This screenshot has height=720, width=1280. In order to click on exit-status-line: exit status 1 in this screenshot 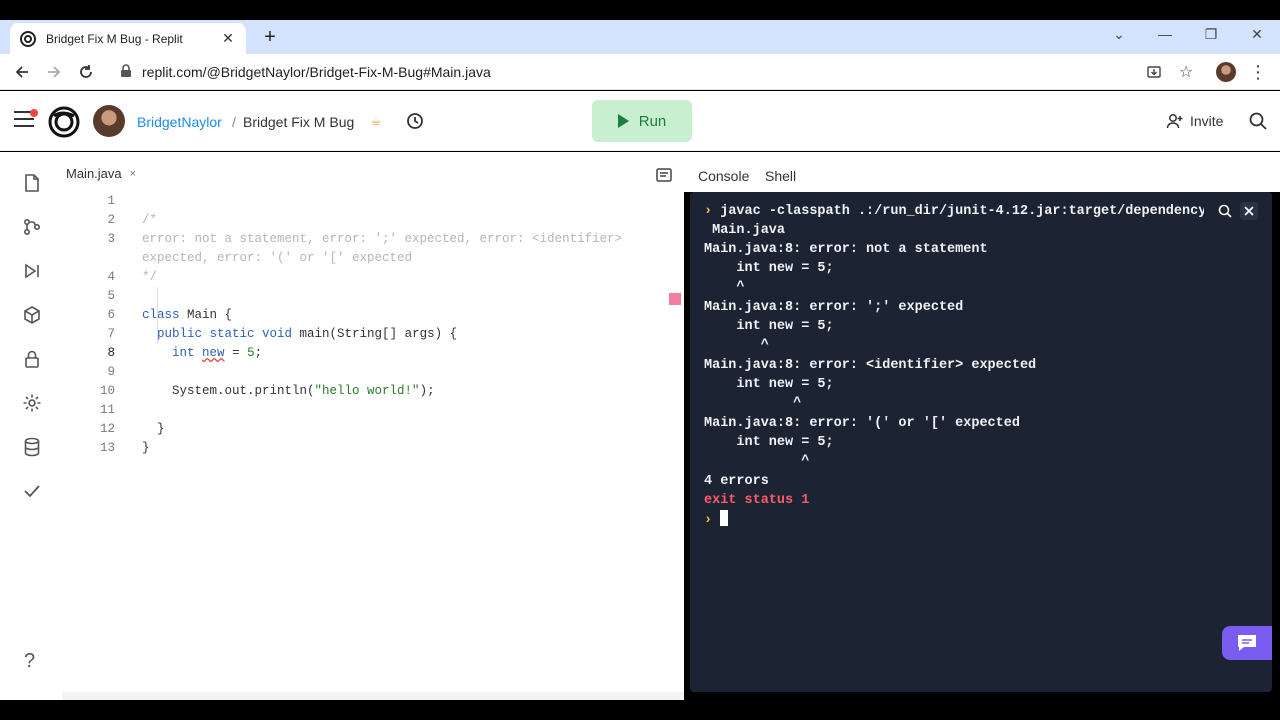, I will do `click(757, 500)`.